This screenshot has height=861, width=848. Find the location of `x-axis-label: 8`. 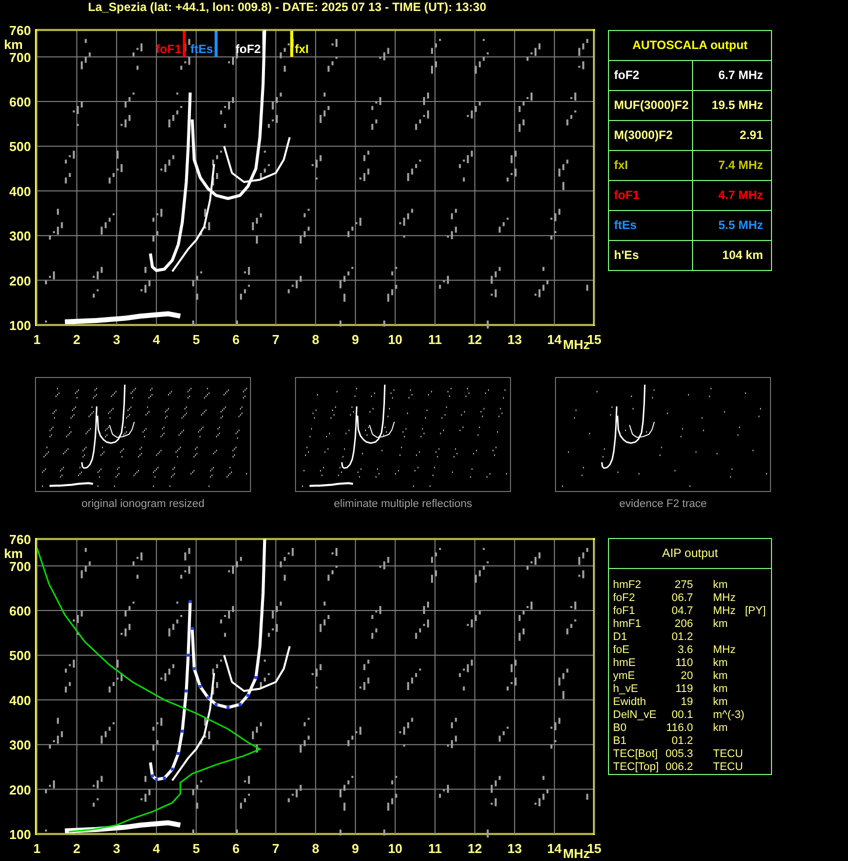

x-axis-label: 8 is located at coordinates (316, 848).